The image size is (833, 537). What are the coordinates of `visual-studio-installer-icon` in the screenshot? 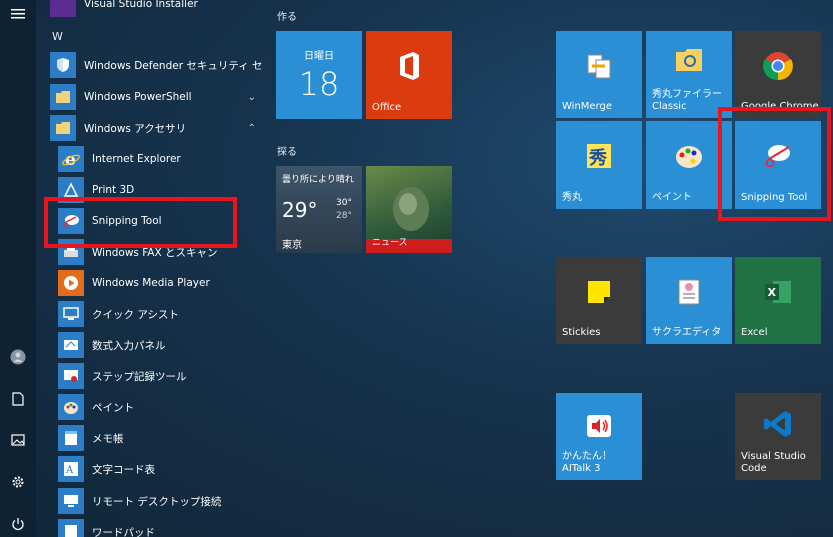 It's located at (63, 8).